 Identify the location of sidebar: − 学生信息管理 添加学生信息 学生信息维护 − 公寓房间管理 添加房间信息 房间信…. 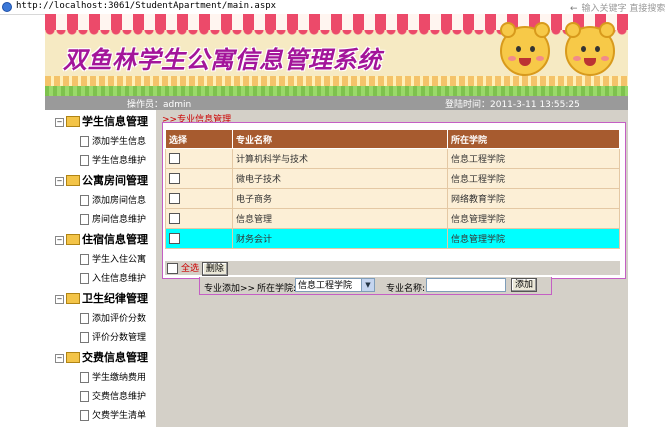
(100, 268).